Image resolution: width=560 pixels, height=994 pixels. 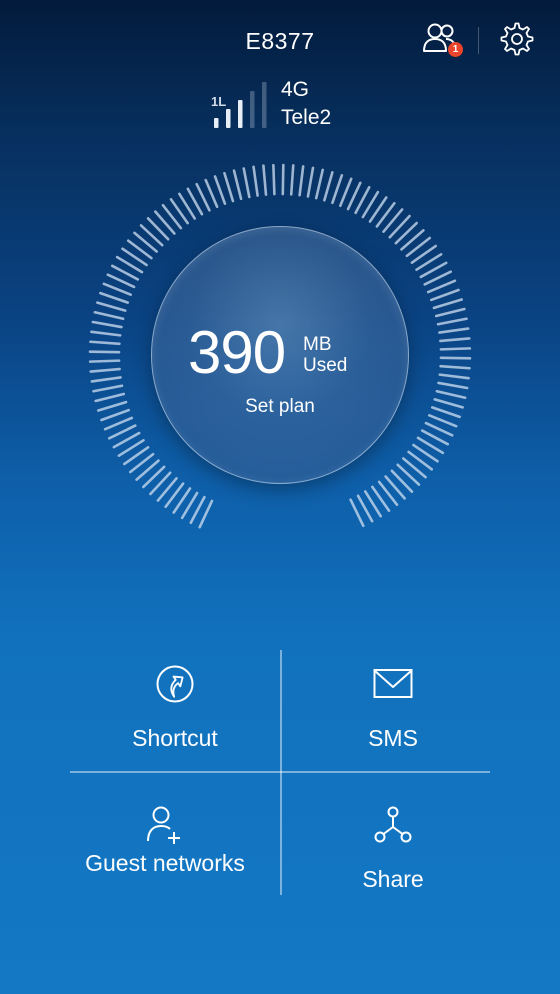 What do you see at coordinates (478, 40) in the screenshot?
I see `header-divider` at bounding box center [478, 40].